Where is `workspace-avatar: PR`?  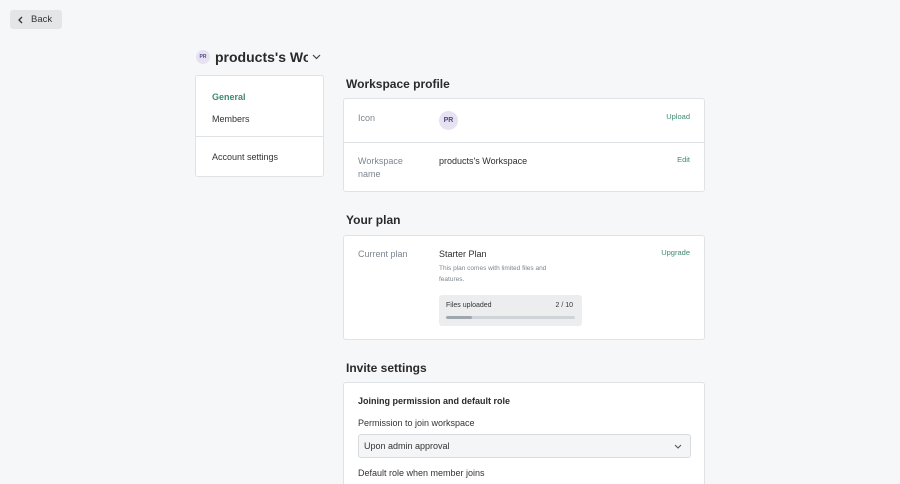
workspace-avatar: PR is located at coordinates (203, 57).